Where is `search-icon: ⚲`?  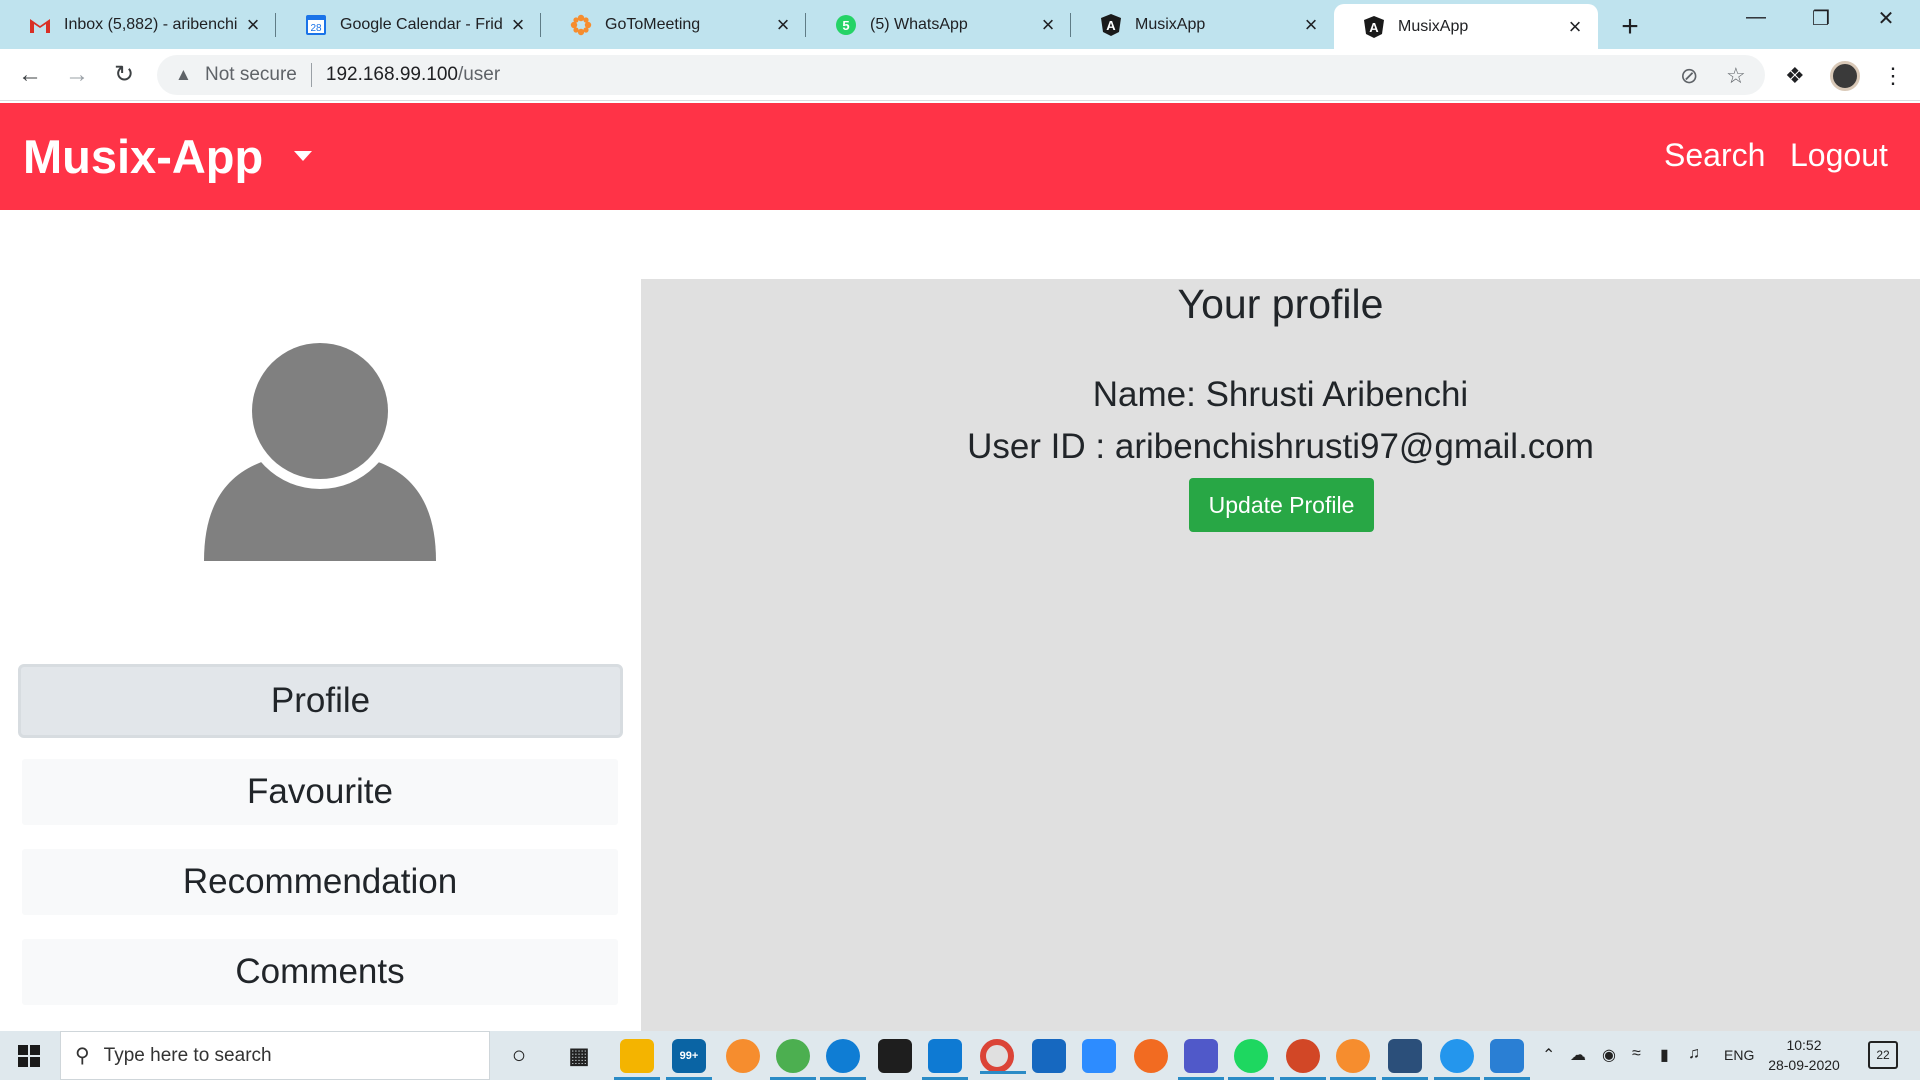 search-icon: ⚲ is located at coordinates (82, 1056).